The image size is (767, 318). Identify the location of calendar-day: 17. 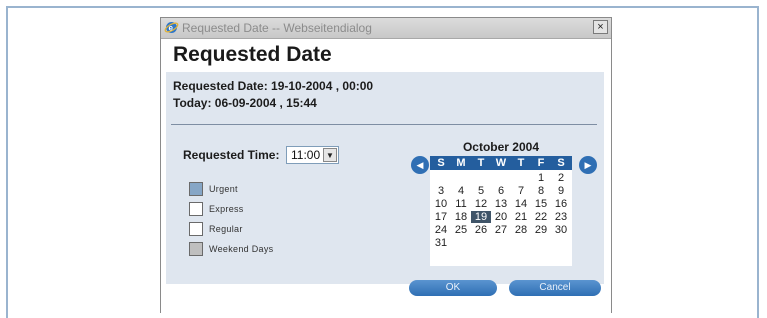
(441, 217).